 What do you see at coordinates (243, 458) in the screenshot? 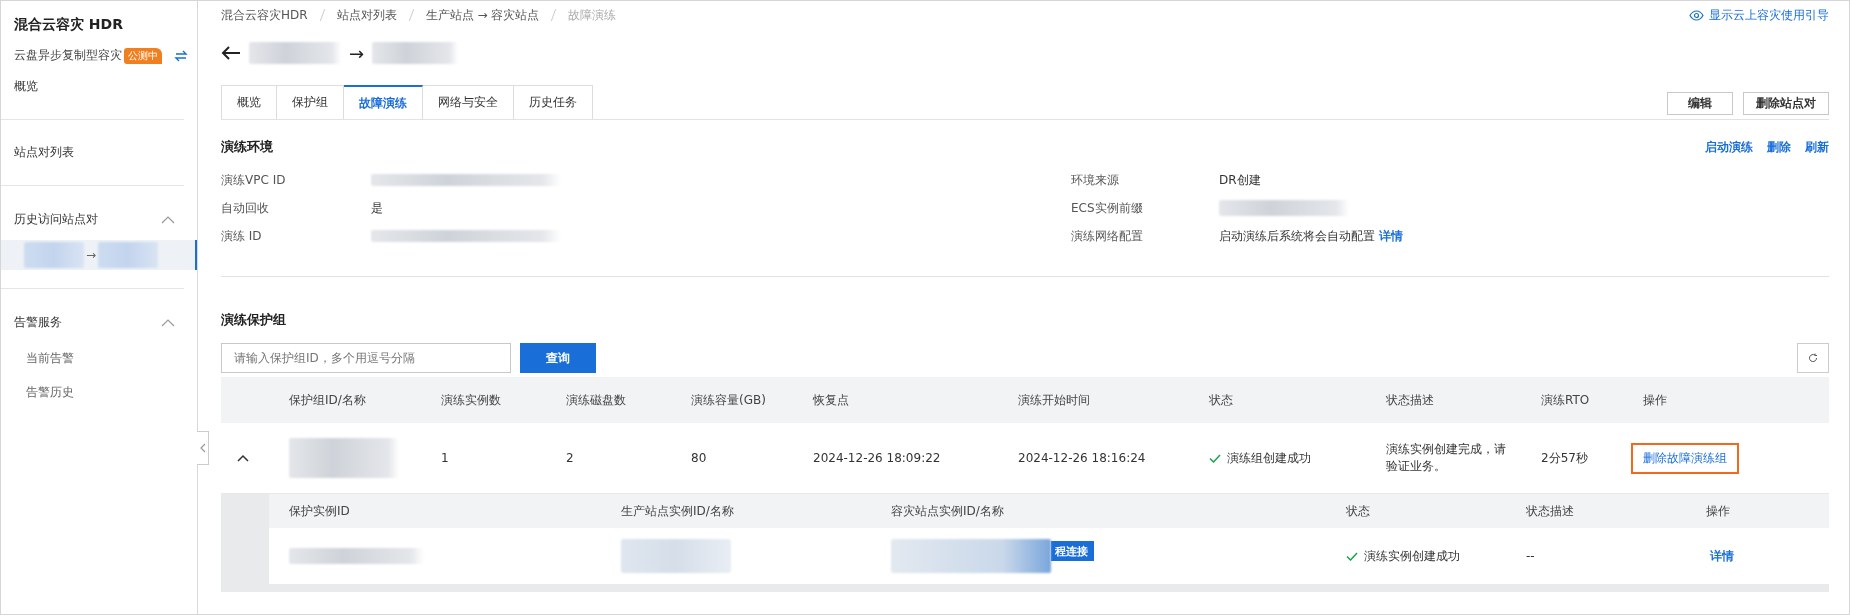
I see `collapse-row-icon` at bounding box center [243, 458].